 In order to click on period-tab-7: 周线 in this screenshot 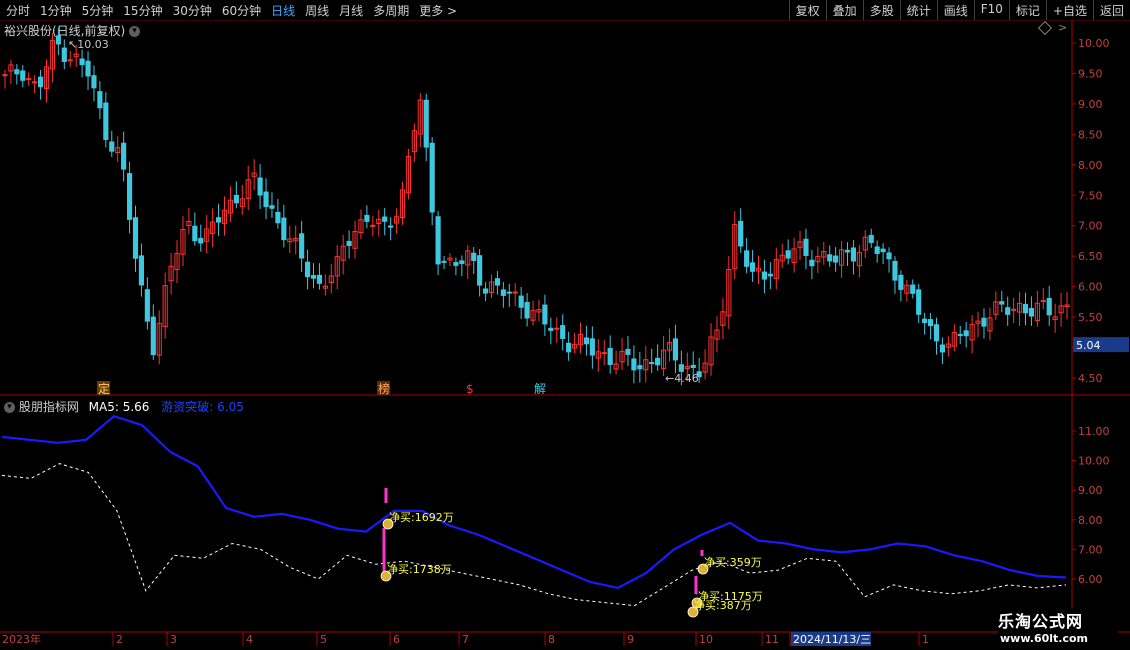, I will do `click(317, 10)`.